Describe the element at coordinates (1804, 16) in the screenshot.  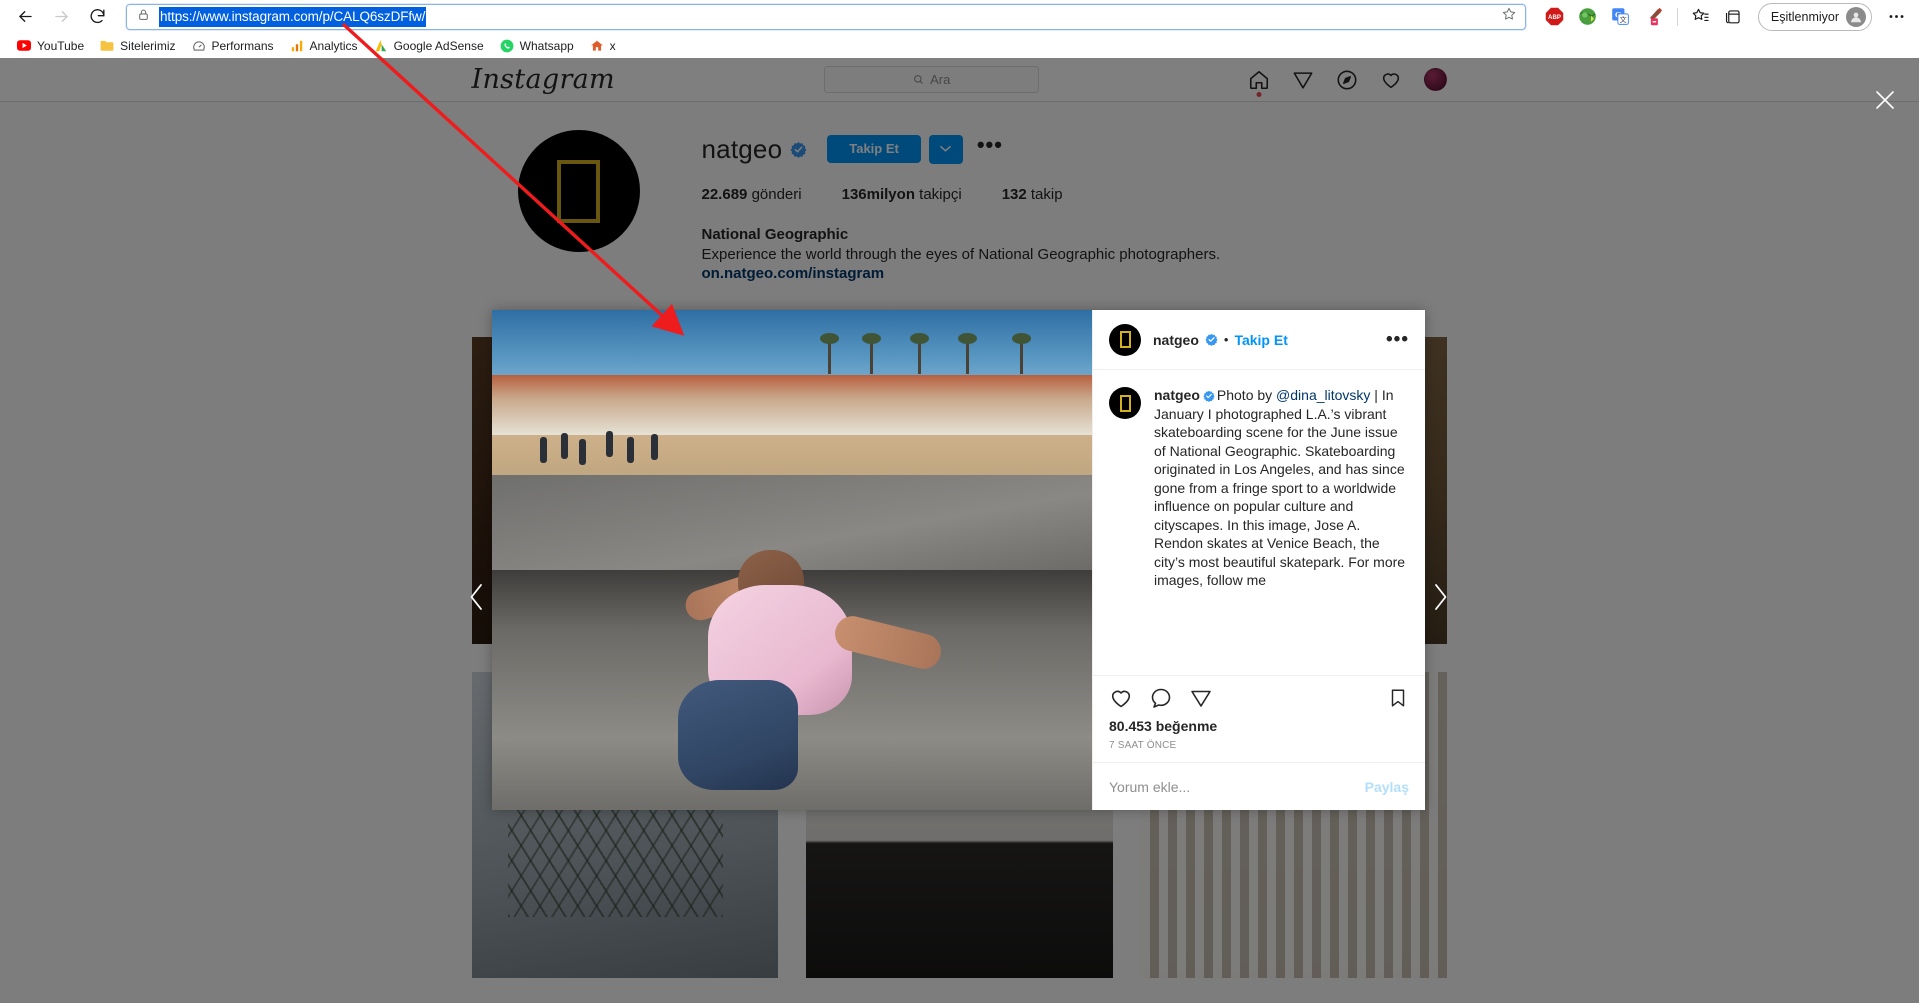
I see `profile-sync-status: Eşitlenmiyor` at that location.